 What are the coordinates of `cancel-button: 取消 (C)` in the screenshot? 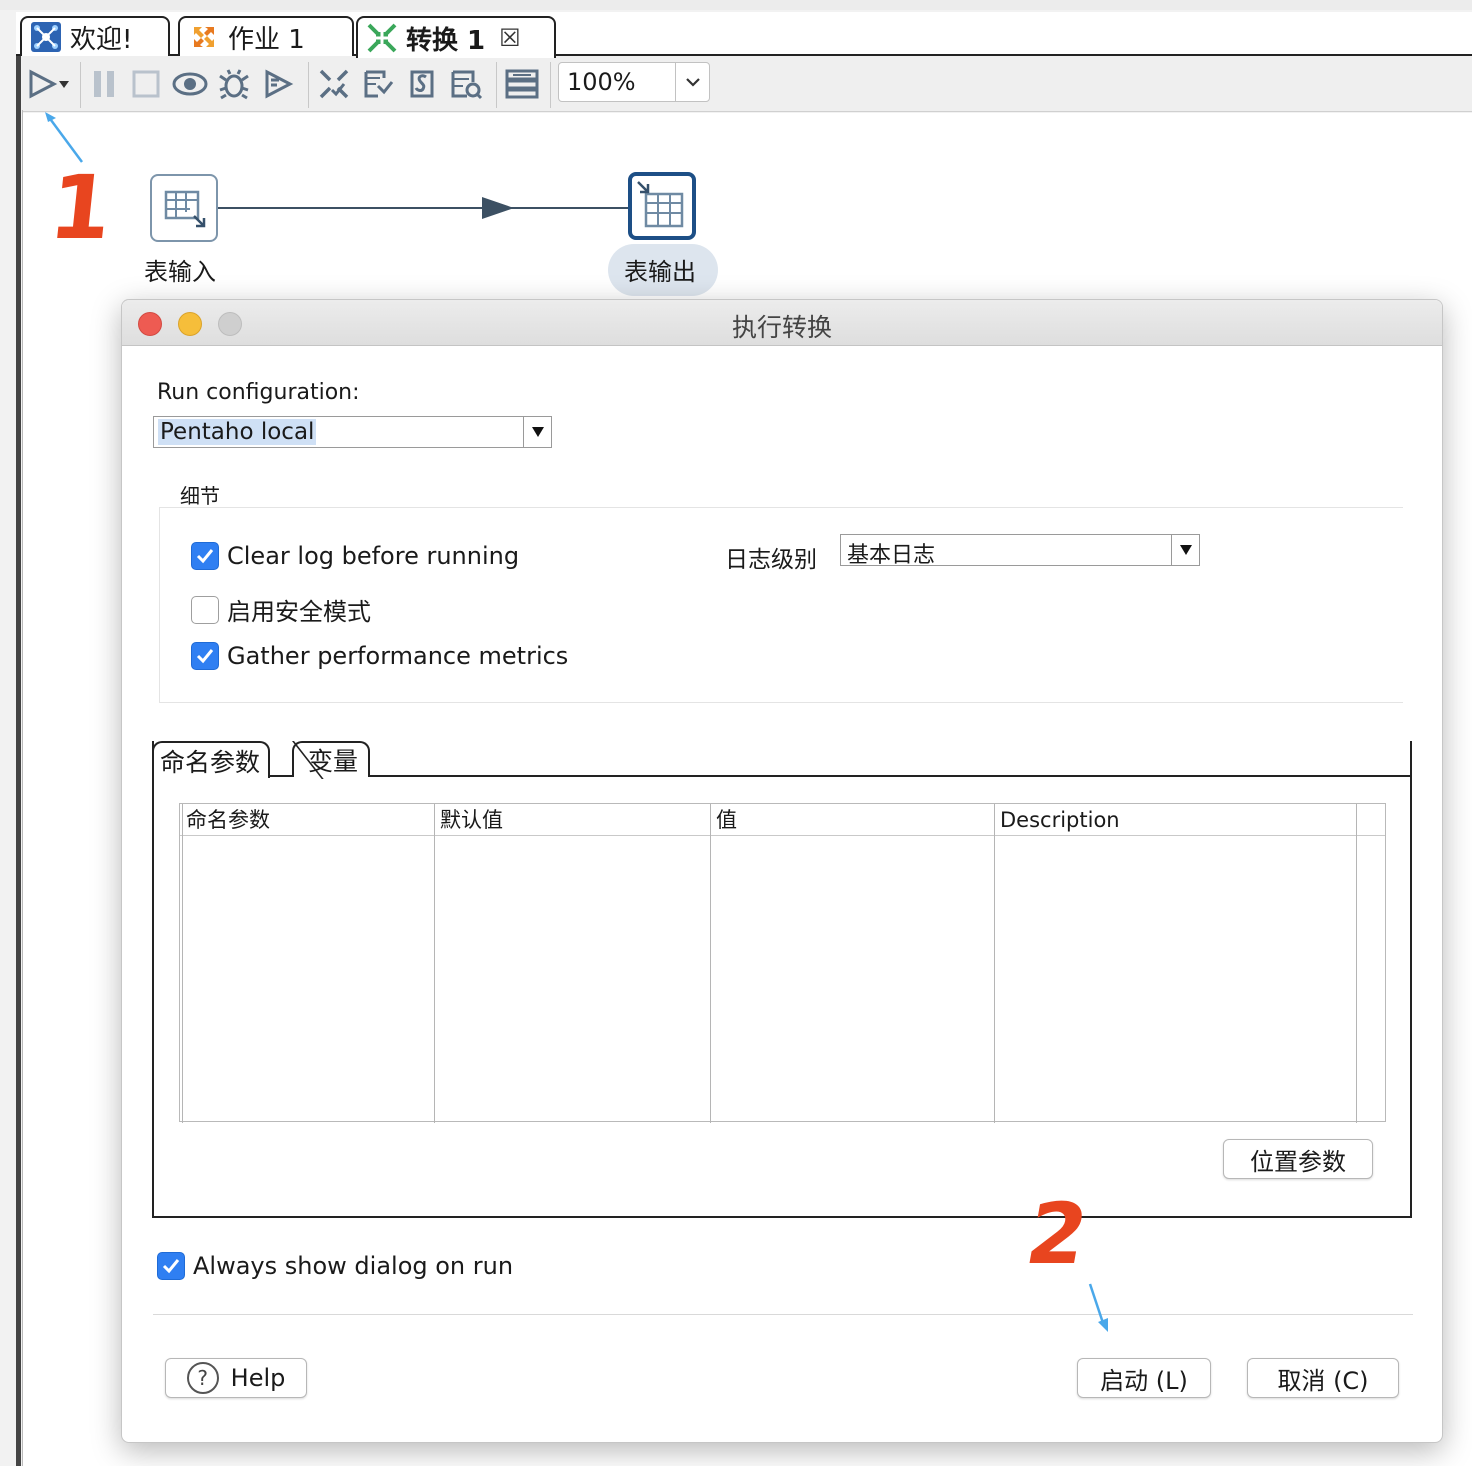 It's located at (1323, 1378).